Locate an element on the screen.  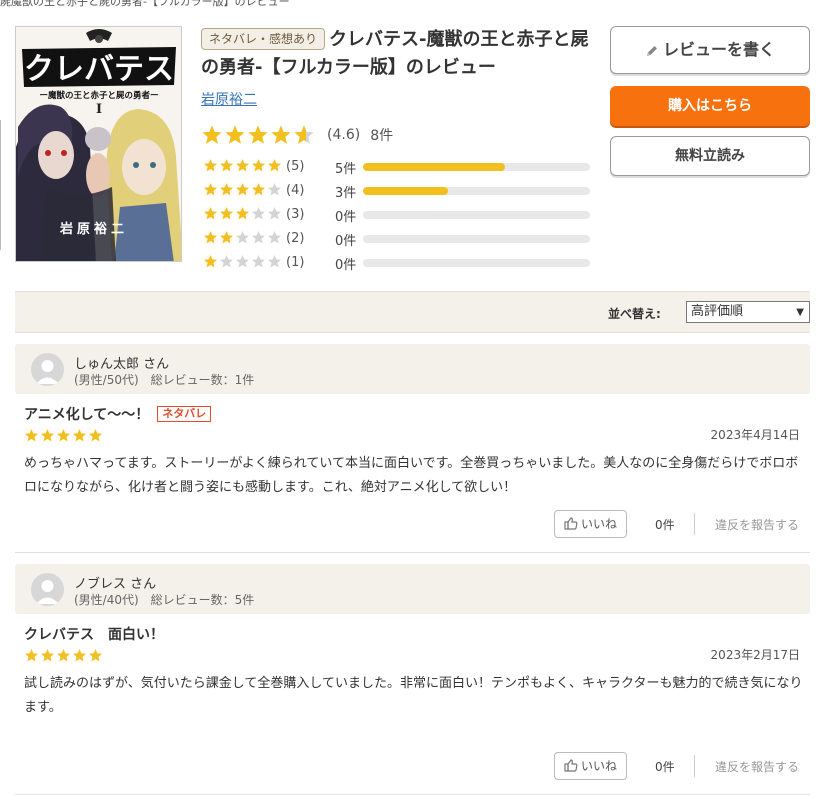
distribution-row: (2) 0件 is located at coordinates (398, 241).